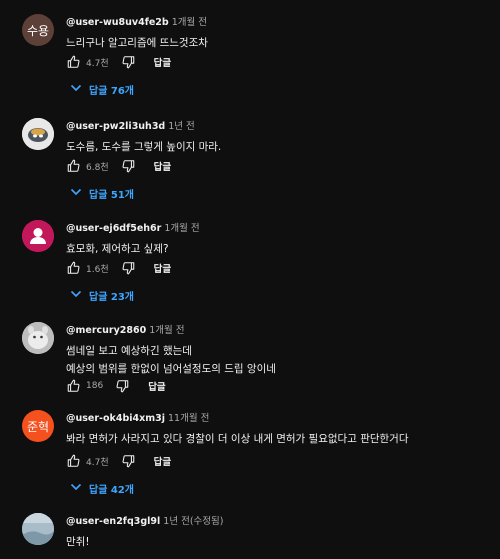 The width and height of the screenshot is (500, 559). I want to click on comment-body: @user-ej6df5eh6r 1개월 전 효모화, 제어하고 싶제?, so click(280, 238).